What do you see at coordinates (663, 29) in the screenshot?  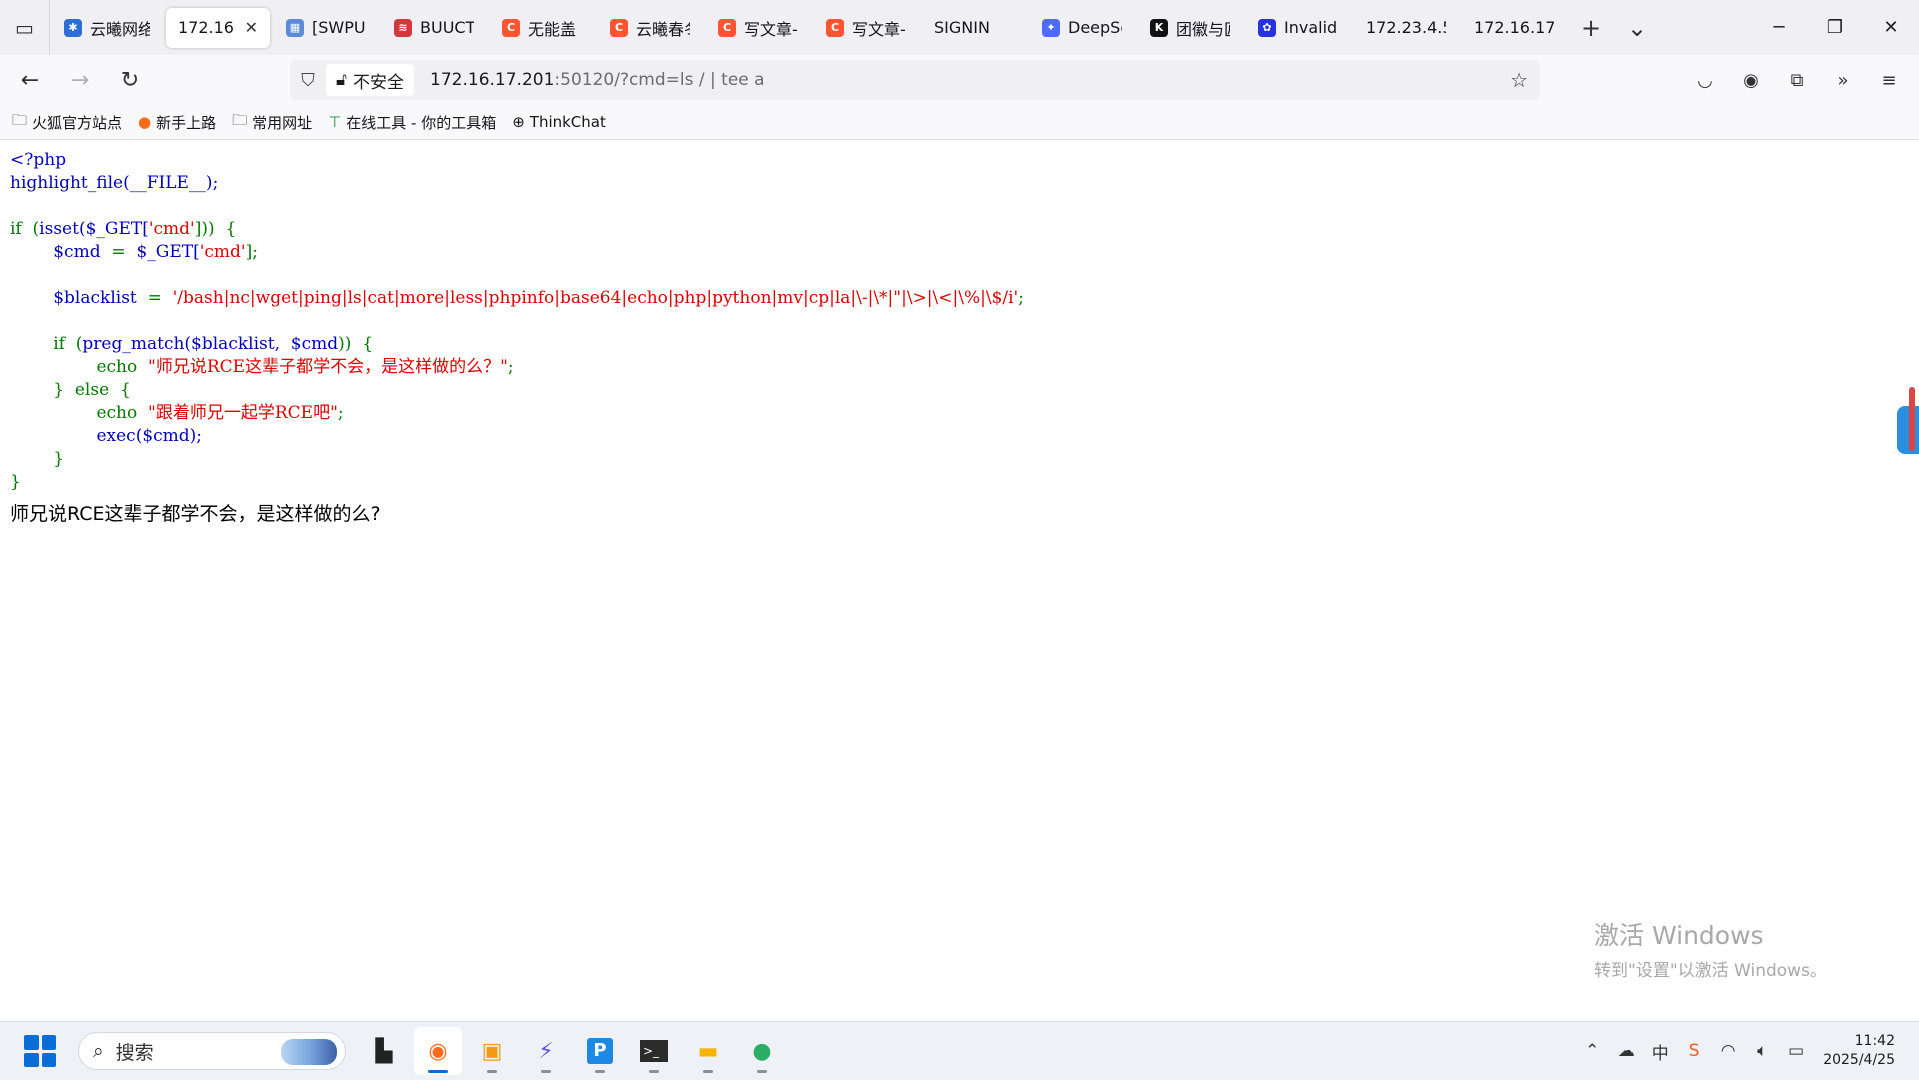 I see `tab-label: 云曦春冬` at bounding box center [663, 29].